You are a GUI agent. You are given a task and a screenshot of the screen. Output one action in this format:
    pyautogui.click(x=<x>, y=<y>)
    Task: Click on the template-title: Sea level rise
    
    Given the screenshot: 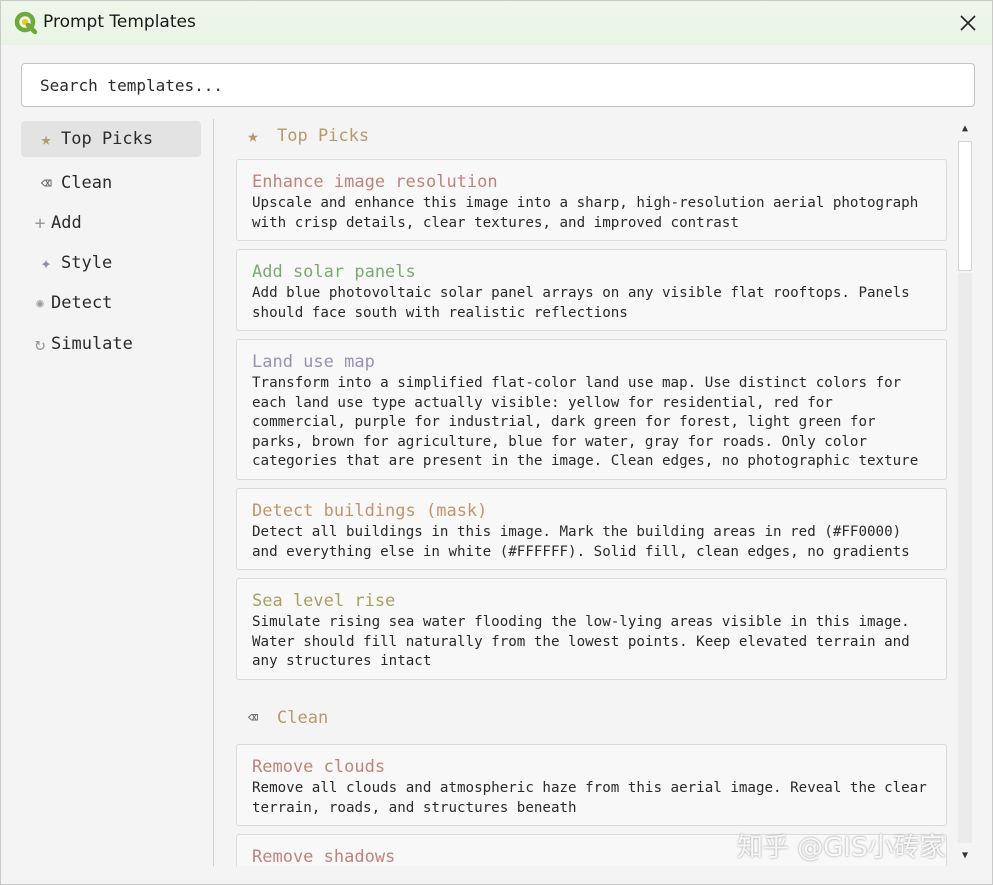 What is the action you would take?
    pyautogui.click(x=324, y=601)
    